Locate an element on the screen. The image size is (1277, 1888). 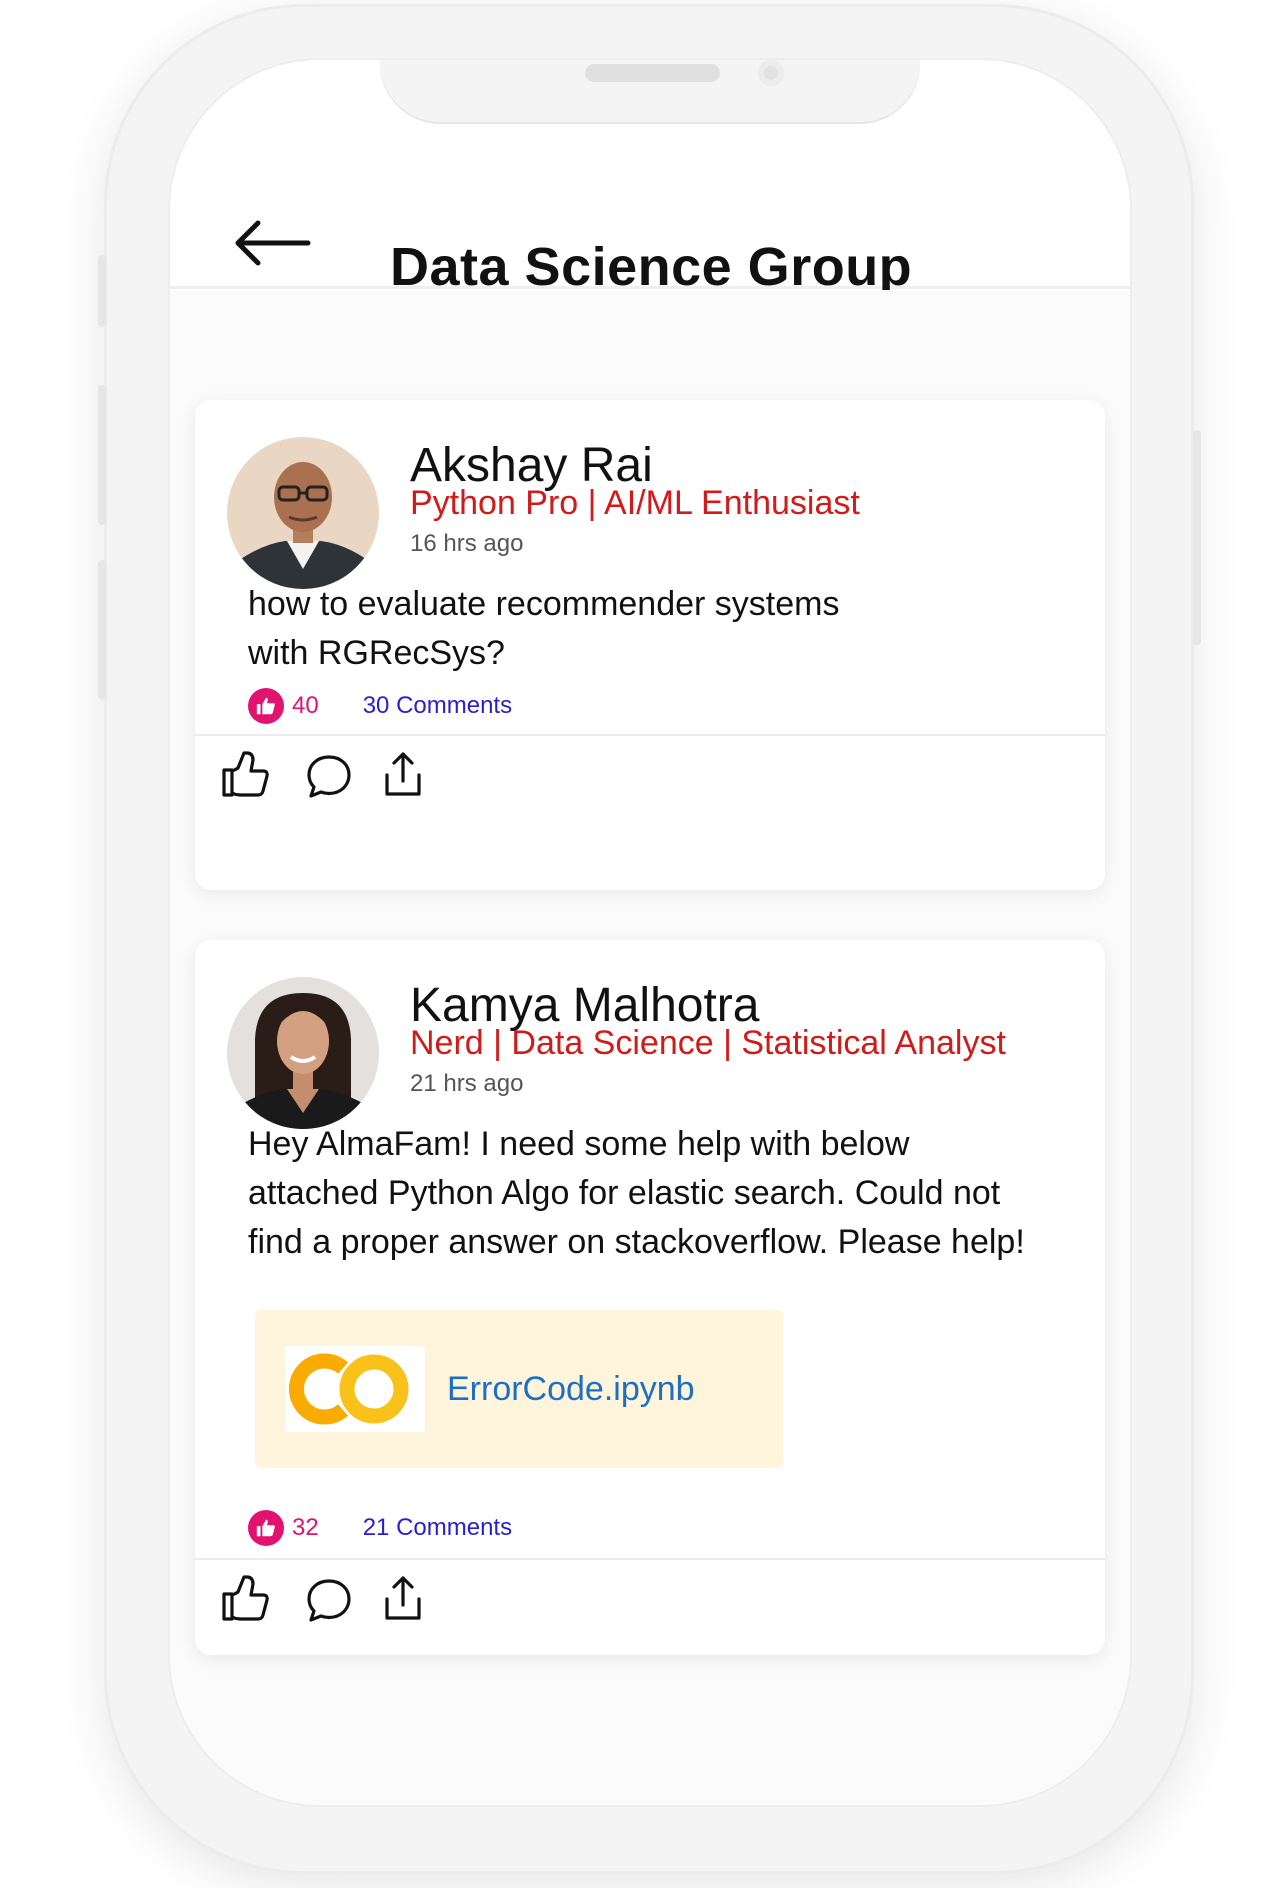
arrow-left-icon is located at coordinates (273, 243).